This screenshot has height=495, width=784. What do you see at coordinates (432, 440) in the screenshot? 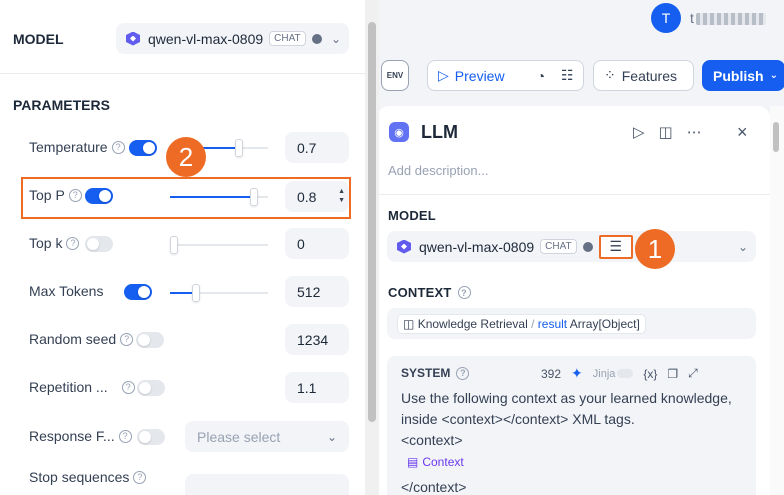
I see `system-text-line2: <context>` at bounding box center [432, 440].